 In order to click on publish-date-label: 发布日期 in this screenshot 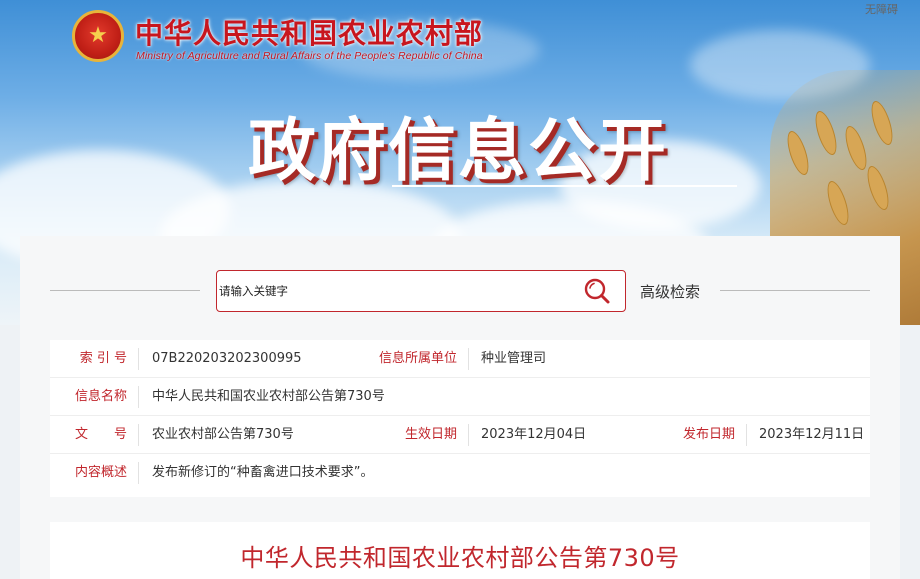, I will do `click(708, 434)`.